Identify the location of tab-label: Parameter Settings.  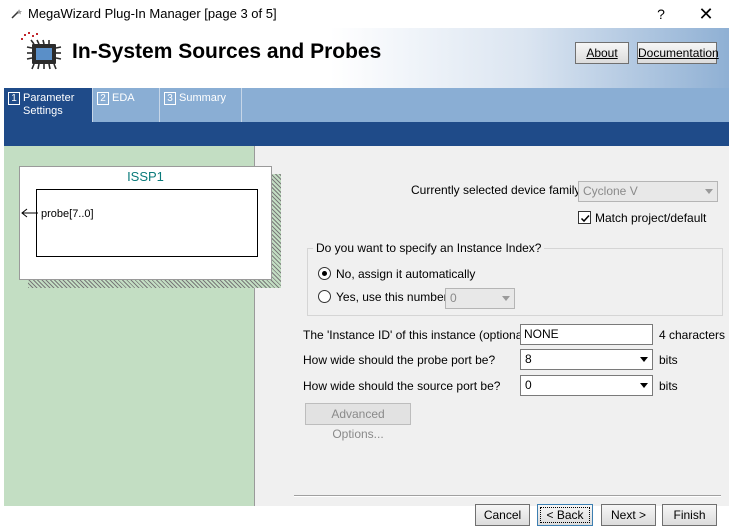
(49, 104).